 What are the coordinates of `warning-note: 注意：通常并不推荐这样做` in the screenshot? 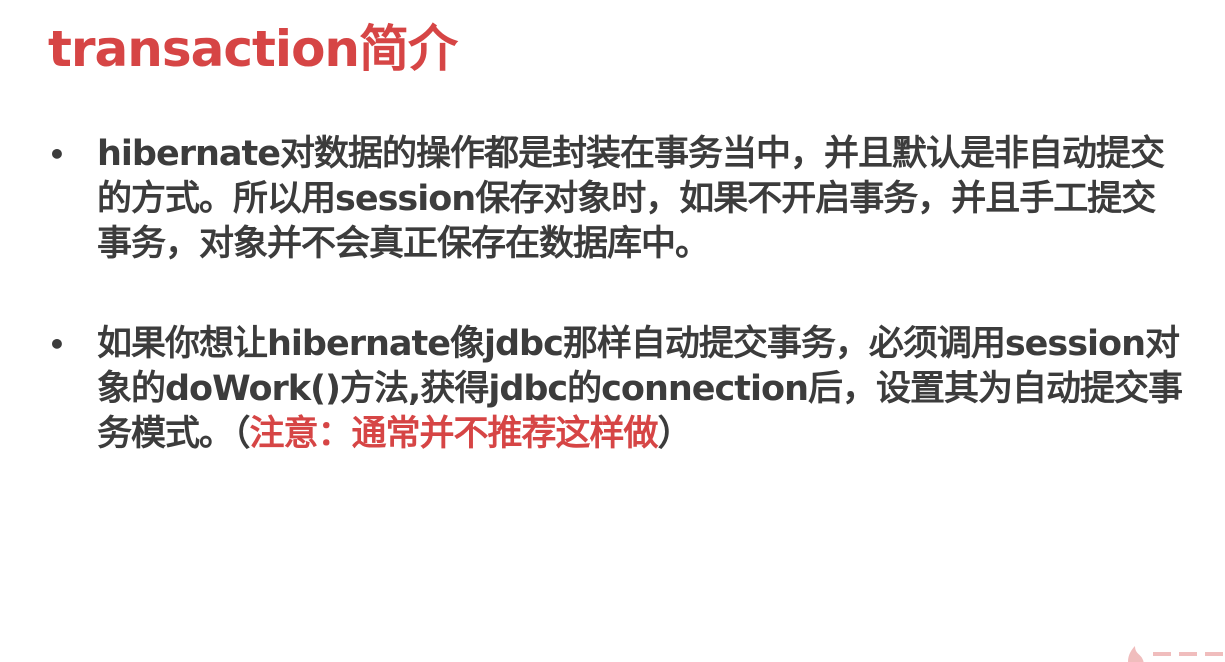 It's located at (454, 434).